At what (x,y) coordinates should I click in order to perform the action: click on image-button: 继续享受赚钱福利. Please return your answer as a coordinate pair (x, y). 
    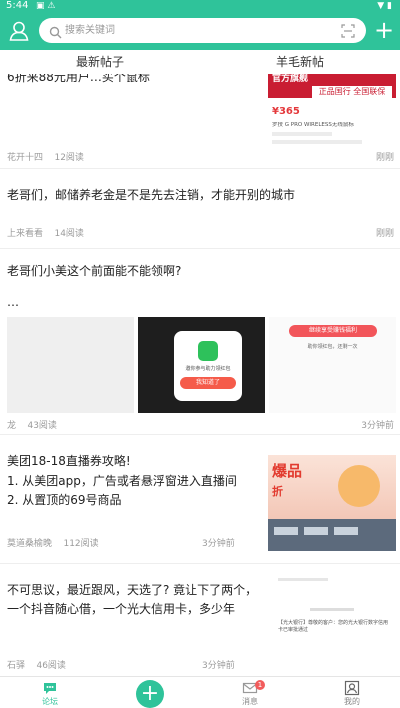
    Looking at the image, I should click on (333, 331).